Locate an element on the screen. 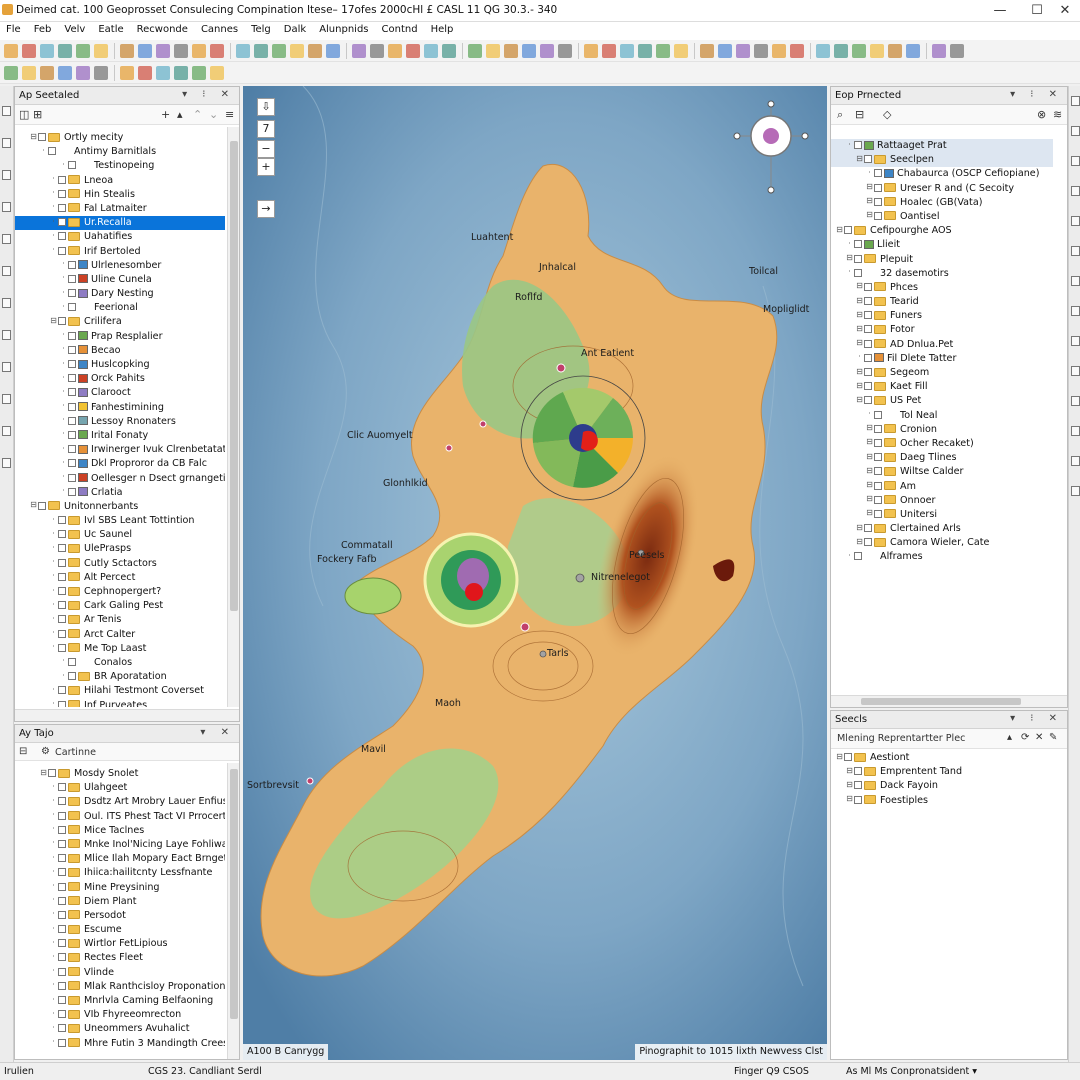  tree-row: ⊟ Emprentent Tand is located at coordinates (942, 772).